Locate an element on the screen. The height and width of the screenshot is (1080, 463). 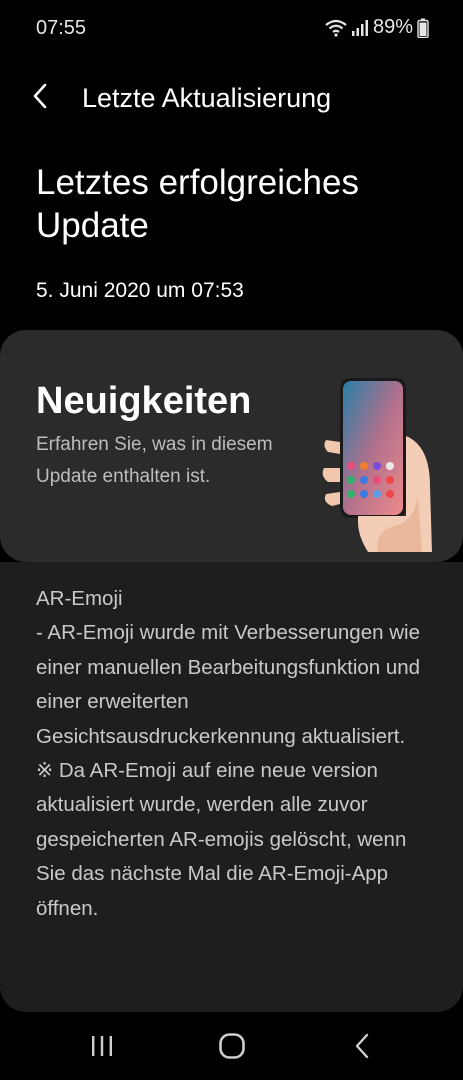
signal-icon is located at coordinates (360, 28).